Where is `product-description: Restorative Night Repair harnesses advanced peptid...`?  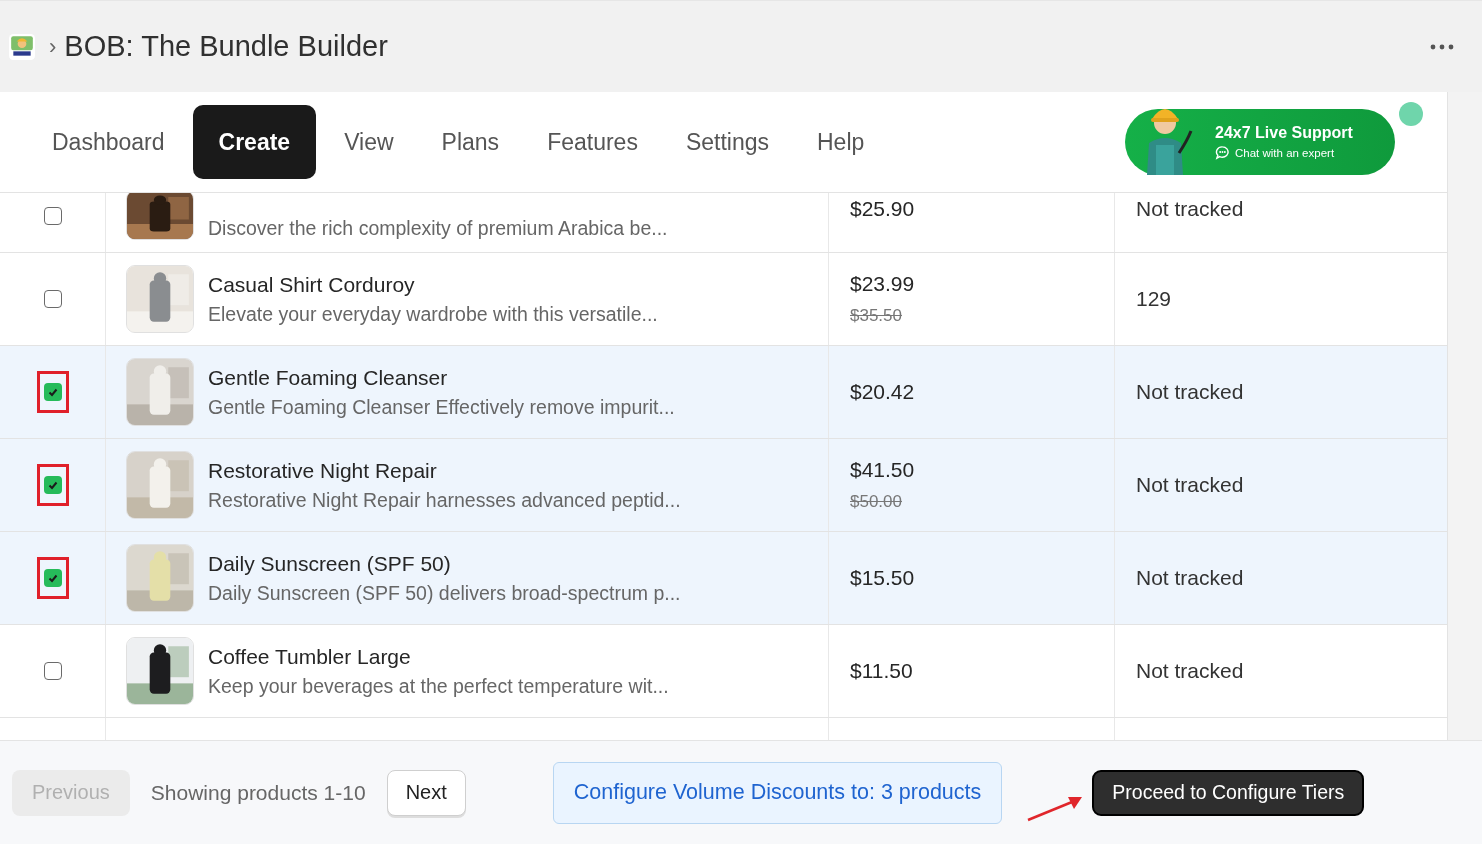 product-description: Restorative Night Repair harnesses advanced peptid... is located at coordinates (444, 500).